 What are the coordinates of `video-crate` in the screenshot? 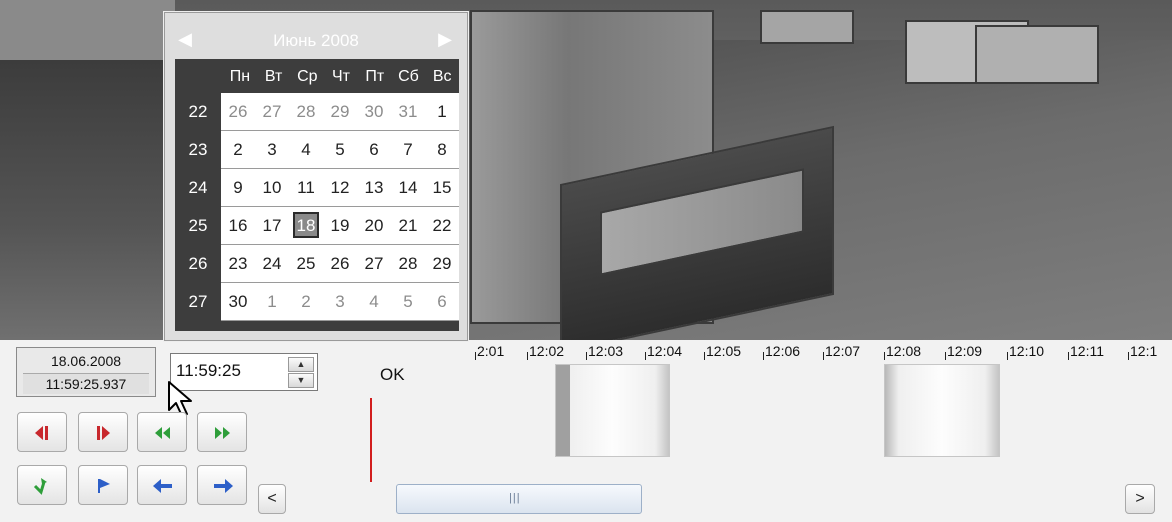 It's located at (1037, 54).